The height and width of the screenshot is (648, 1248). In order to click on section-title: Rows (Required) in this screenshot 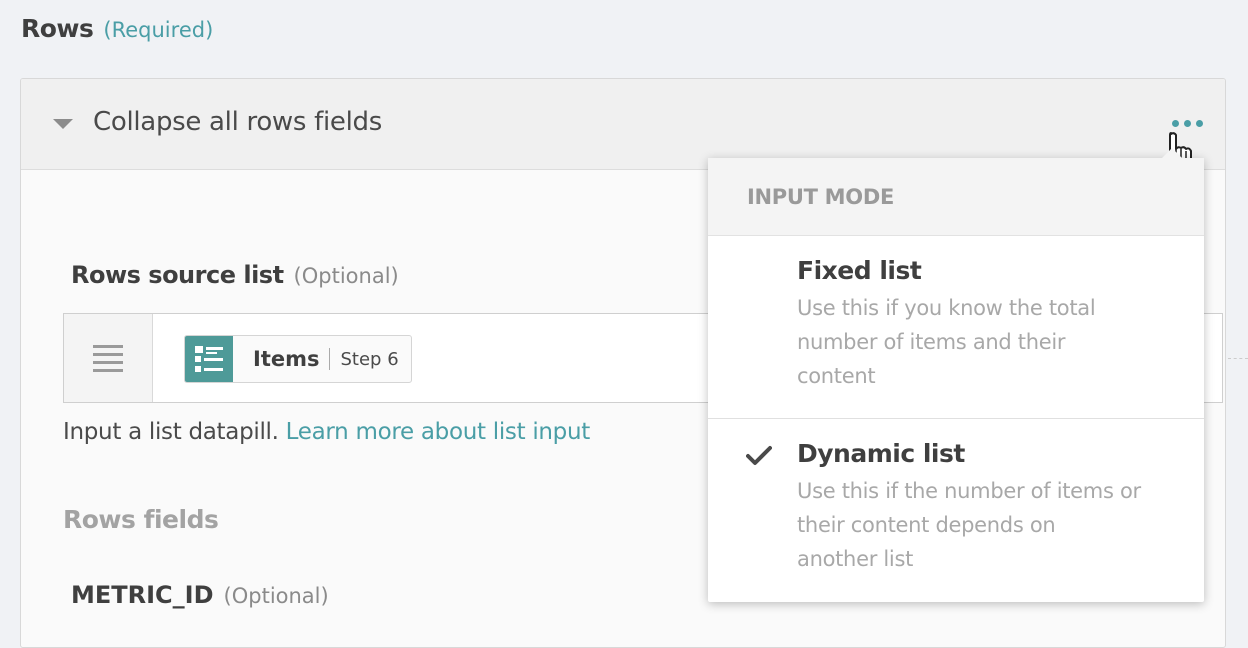, I will do `click(117, 28)`.